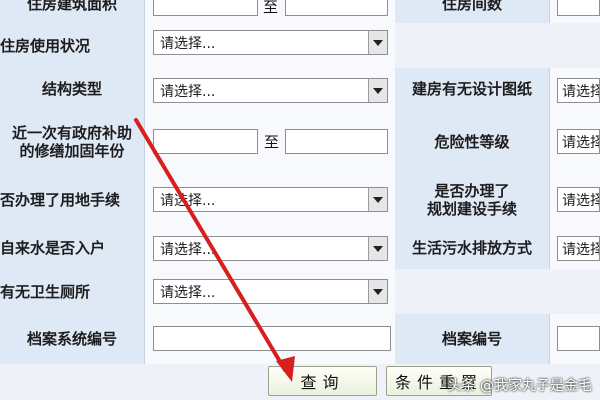  I want to click on toilet-select-arrow, so click(377, 291).